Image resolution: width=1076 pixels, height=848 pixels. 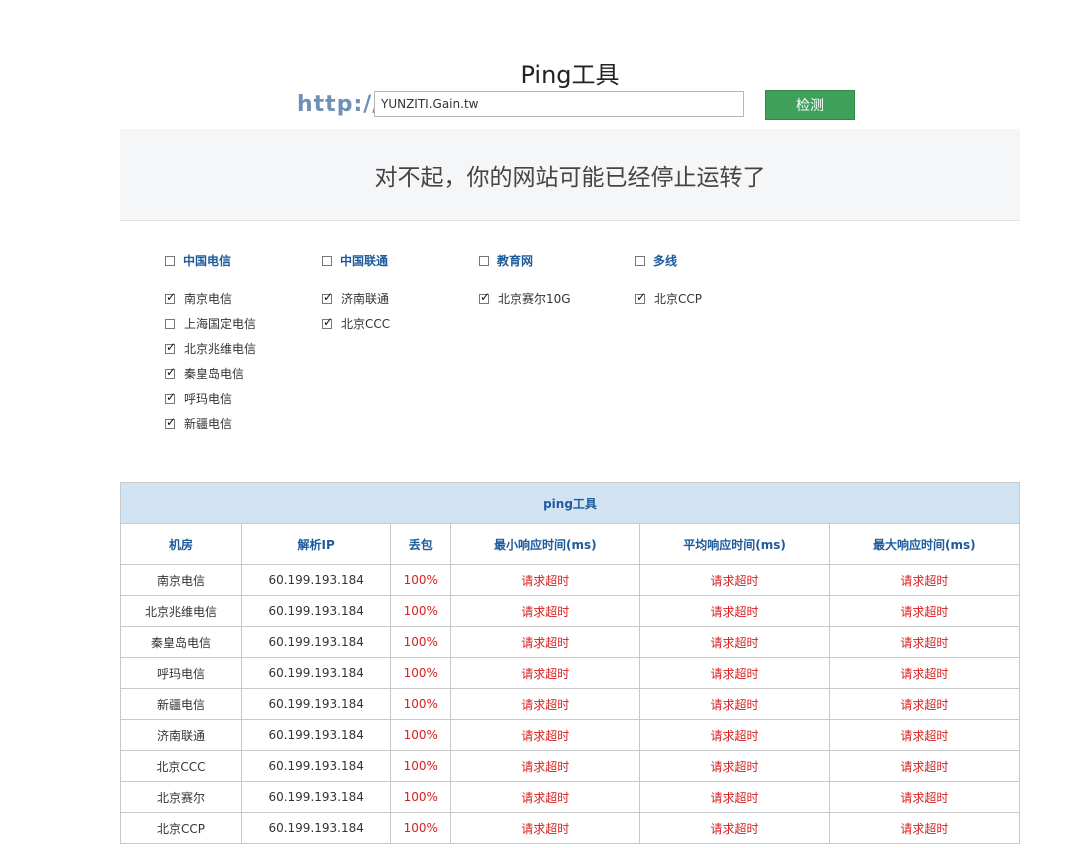 I want to click on table-row: 北京CCC 60.199.193.184 100% 请求超时 请求超时 请求超时, so click(x=570, y=766).